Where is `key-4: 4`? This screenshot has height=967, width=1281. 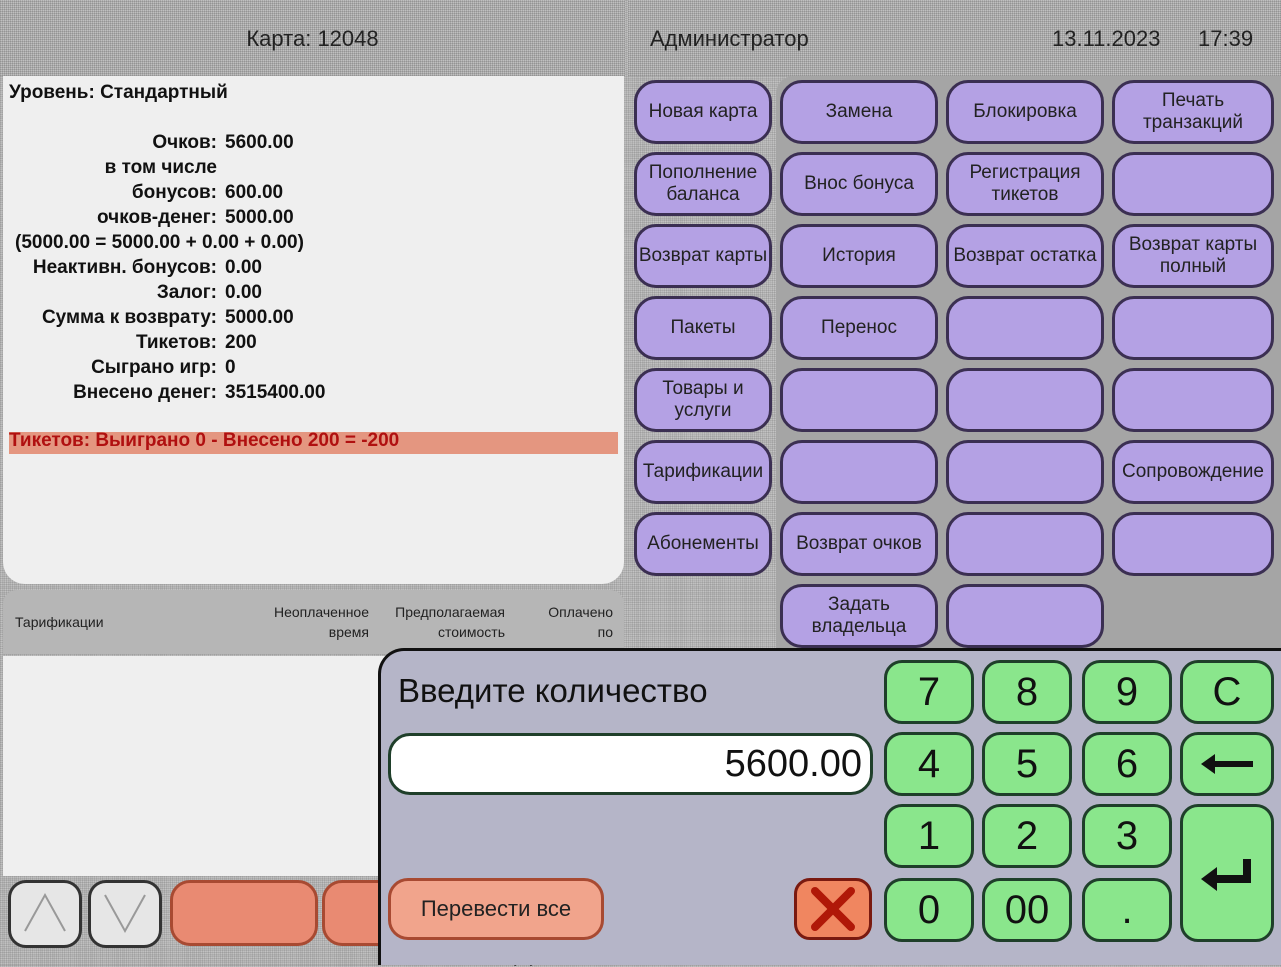
key-4: 4 is located at coordinates (929, 764).